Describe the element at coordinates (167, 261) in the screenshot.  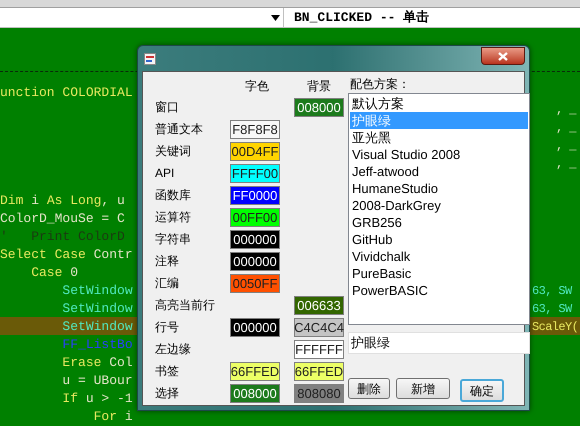
I see `setting-label: 注释` at that location.